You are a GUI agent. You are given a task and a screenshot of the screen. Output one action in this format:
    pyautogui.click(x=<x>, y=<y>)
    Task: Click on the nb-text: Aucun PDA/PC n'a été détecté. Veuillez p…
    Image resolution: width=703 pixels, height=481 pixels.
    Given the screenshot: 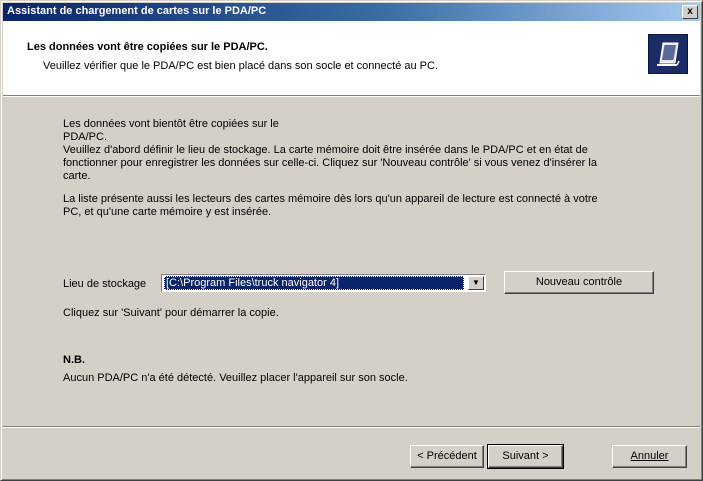 What is the action you would take?
    pyautogui.click(x=235, y=378)
    